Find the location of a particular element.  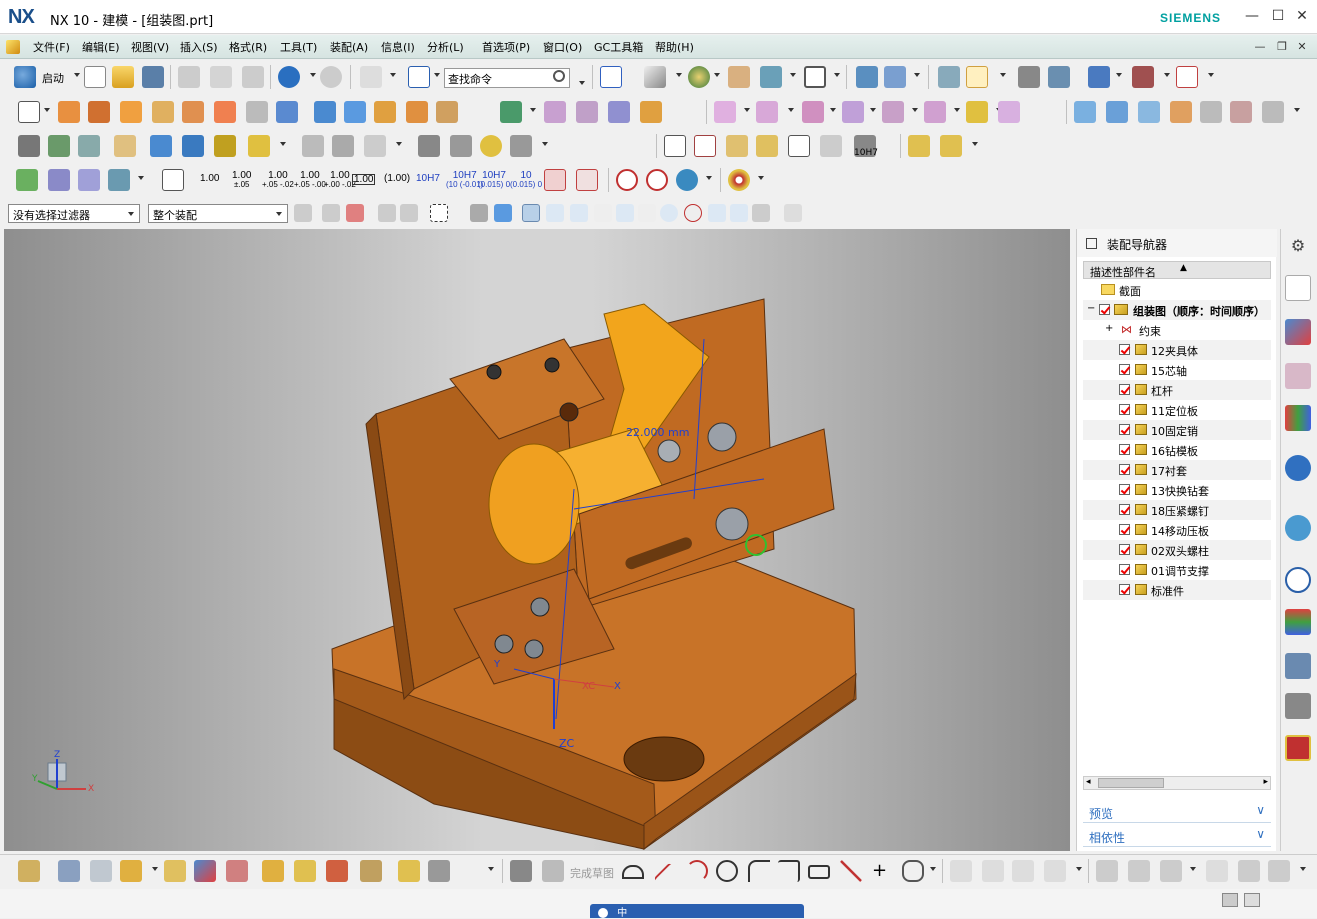

snap-intersection-icon is located at coordinates (625, 213).